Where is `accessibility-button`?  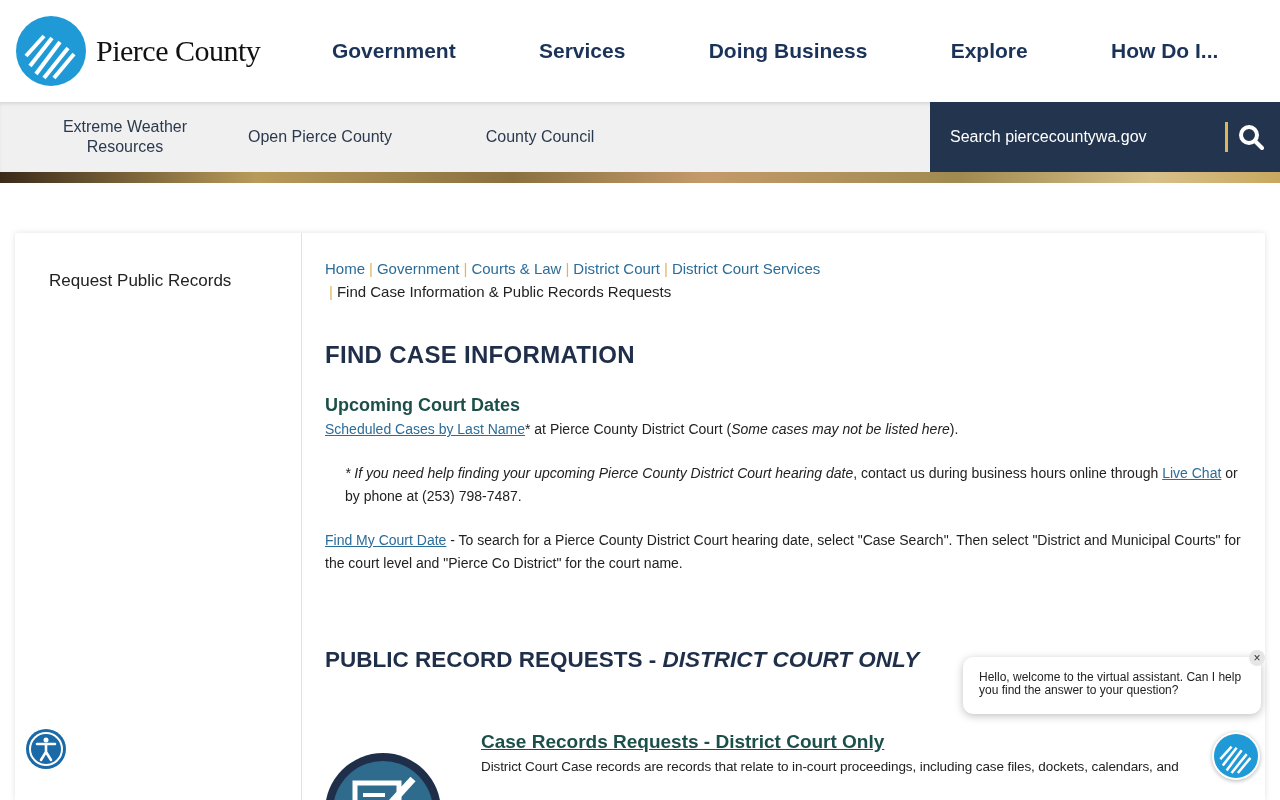 accessibility-button is located at coordinates (46, 749).